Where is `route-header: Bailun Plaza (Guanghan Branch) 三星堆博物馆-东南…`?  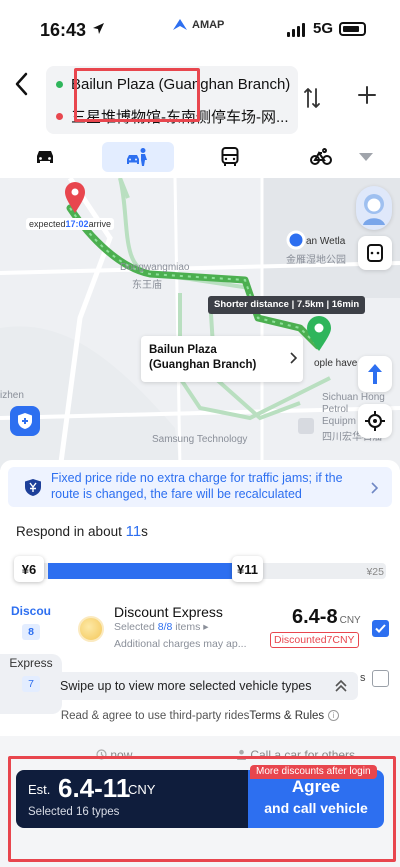 route-header: Bailun Plaza (Guanghan Branch) 三星堆博物馆-东南… is located at coordinates (200, 118).